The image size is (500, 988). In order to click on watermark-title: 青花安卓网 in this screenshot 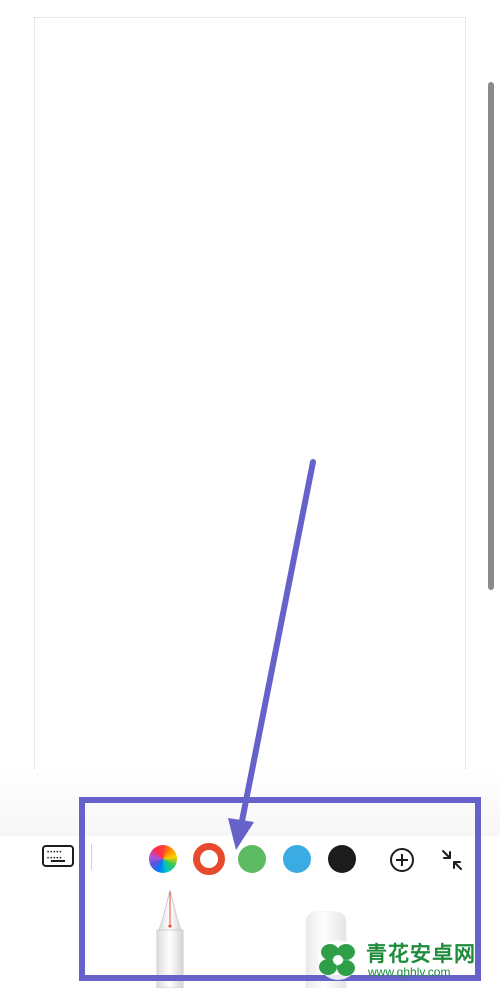, I will do `click(421, 954)`.